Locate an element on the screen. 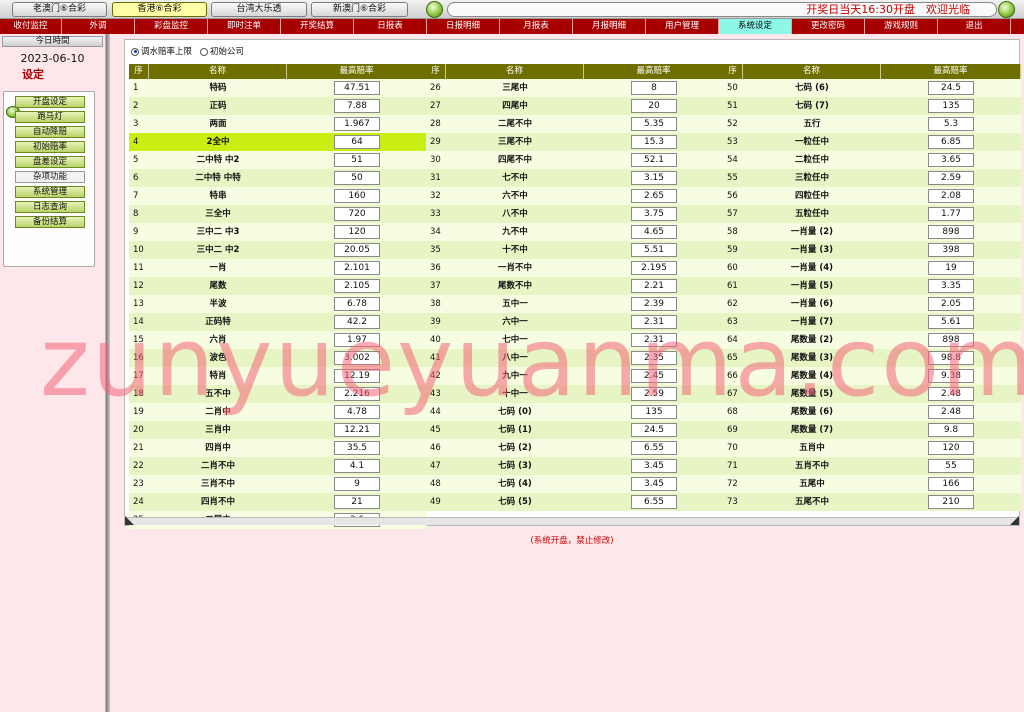  odds-input: 47.51 is located at coordinates (357, 88).